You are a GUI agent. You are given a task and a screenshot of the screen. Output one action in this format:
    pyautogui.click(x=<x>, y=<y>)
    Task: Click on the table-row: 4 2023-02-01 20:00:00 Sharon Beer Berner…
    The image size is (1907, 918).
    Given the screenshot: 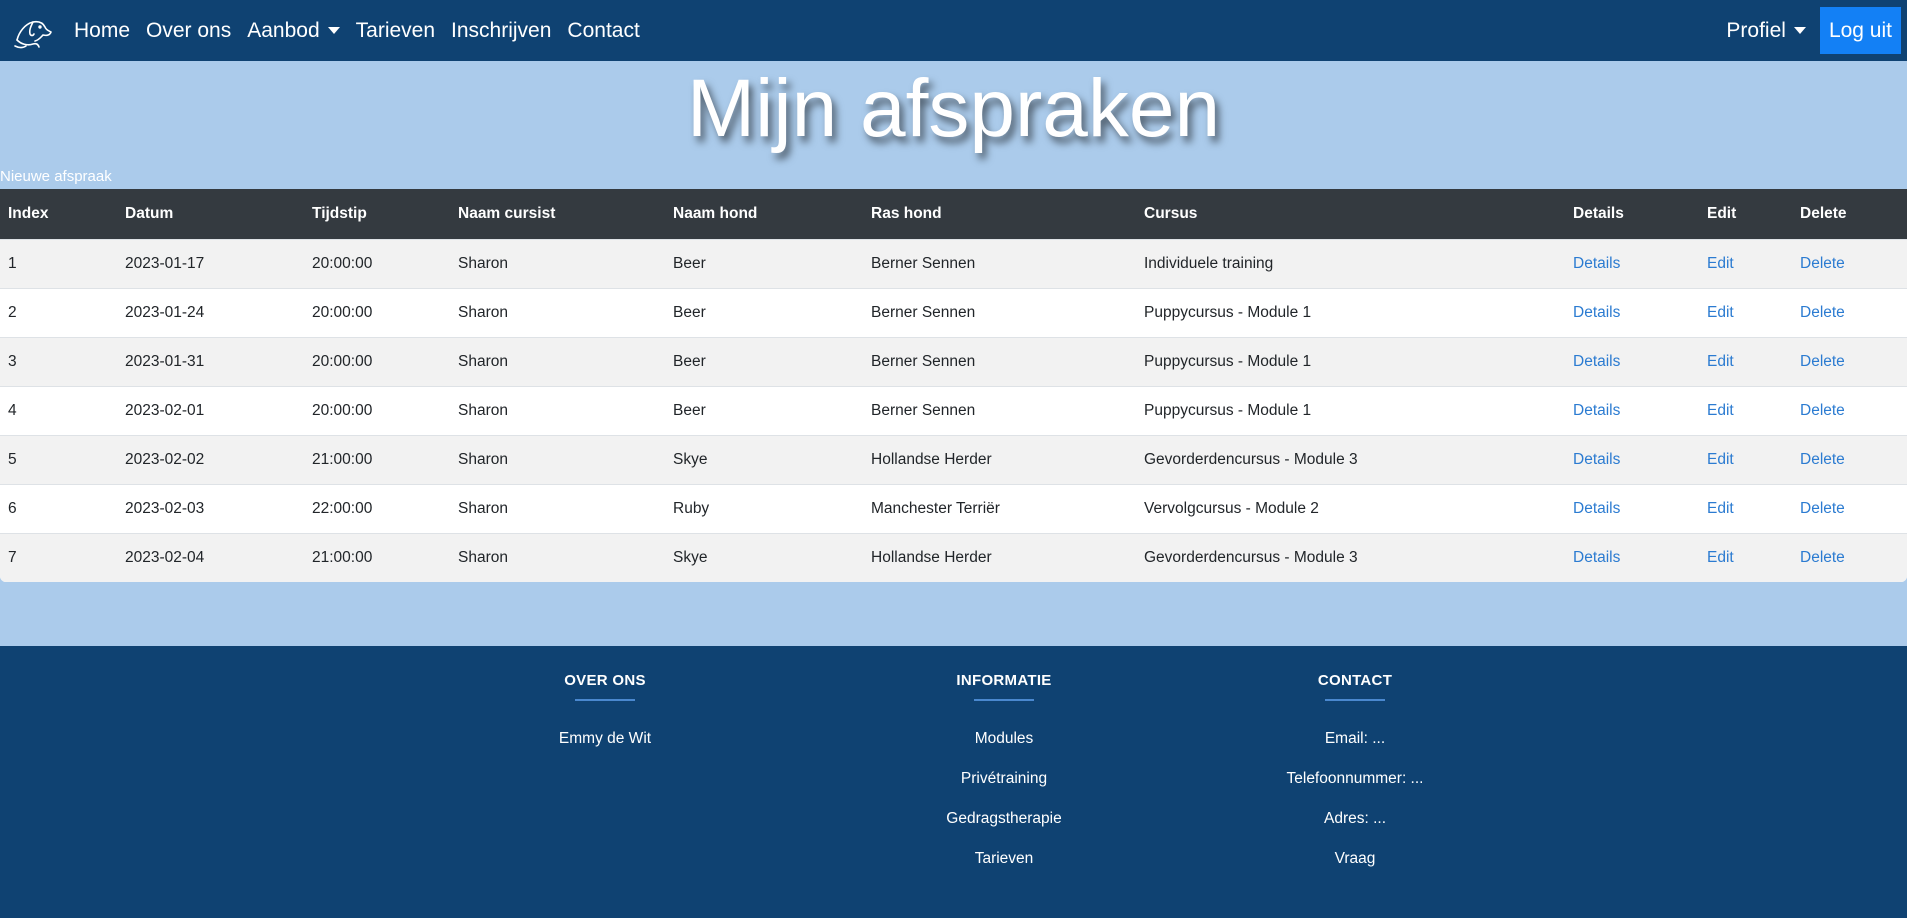 What is the action you would take?
    pyautogui.click(x=953, y=410)
    